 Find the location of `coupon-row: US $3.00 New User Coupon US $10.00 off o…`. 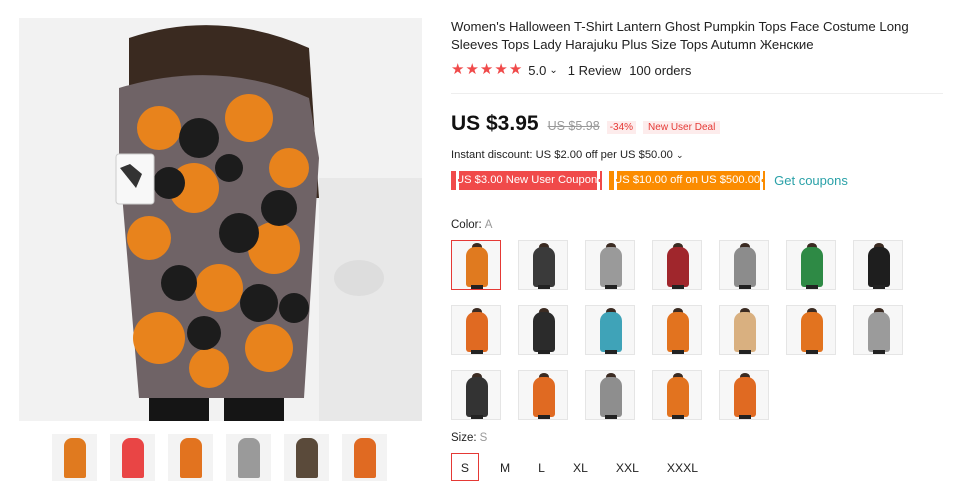

coupon-row: US $3.00 New User Coupon US $10.00 off o… is located at coordinates (649, 180).